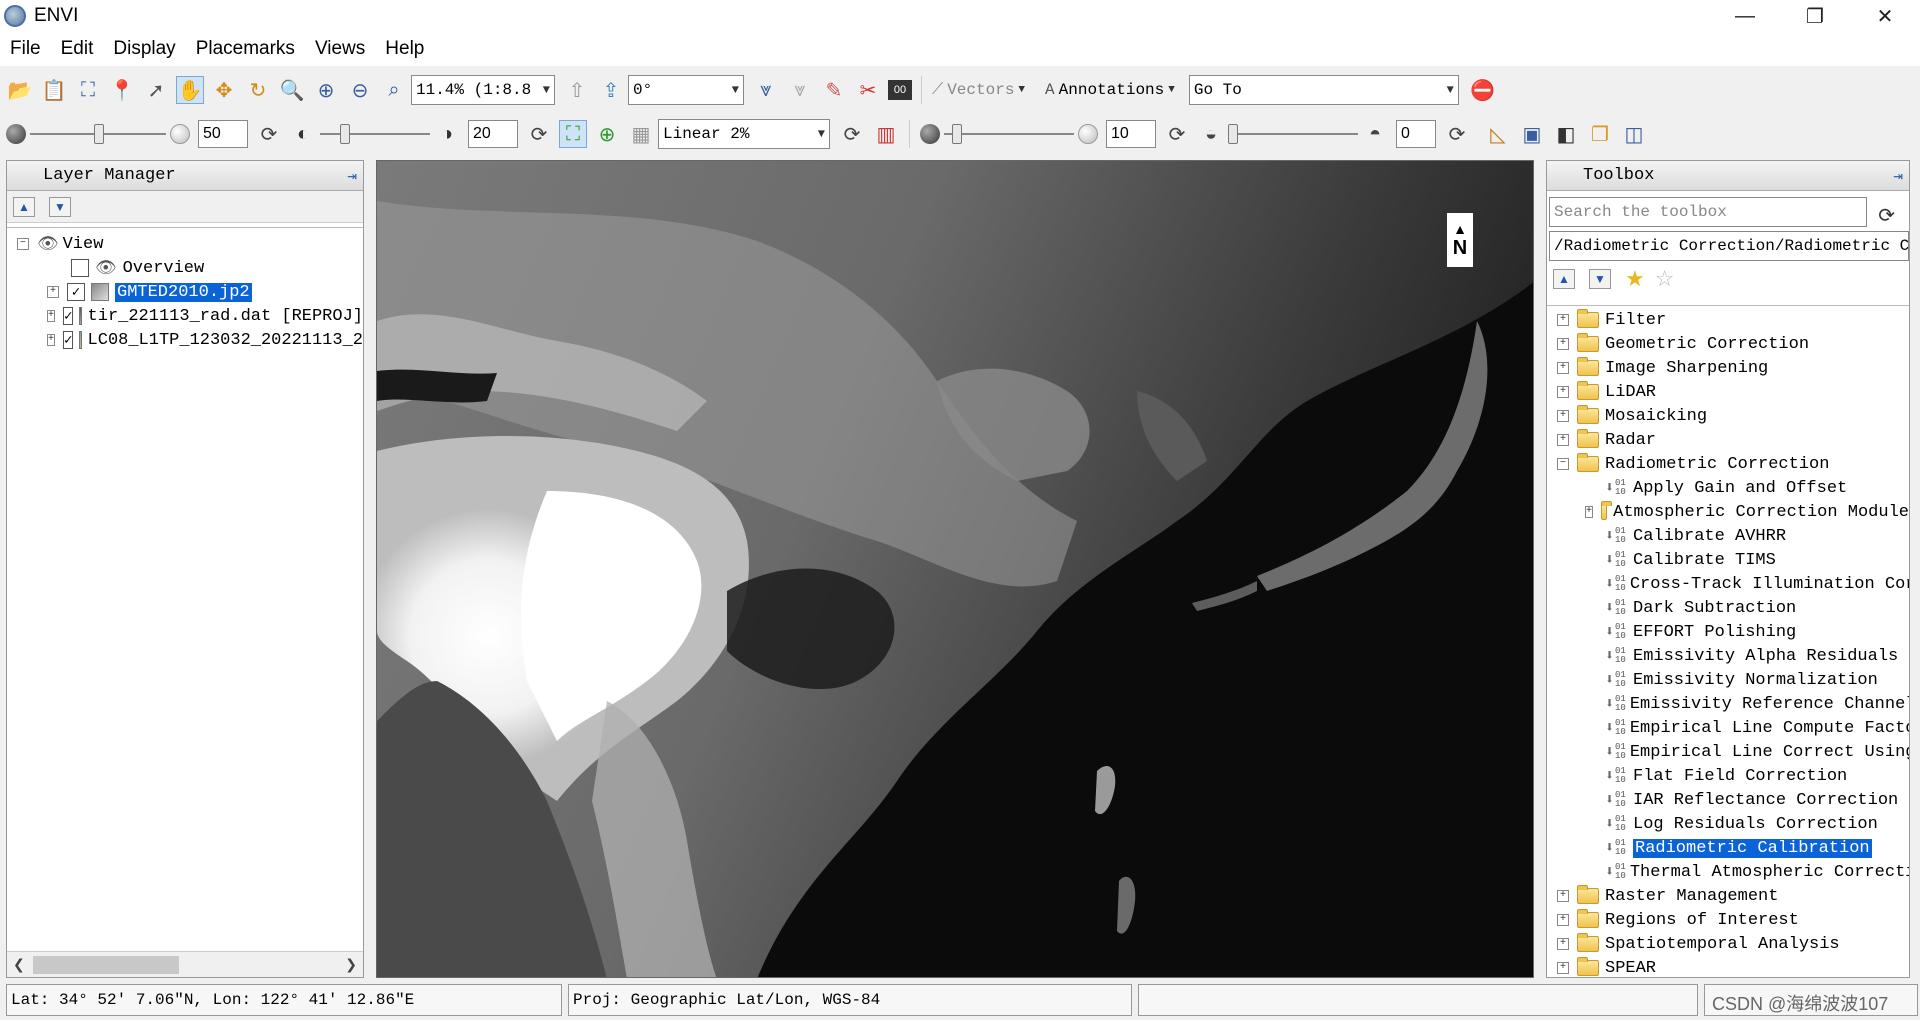  What do you see at coordinates (834, 90) in the screenshot?
I see `measure-icon: ✎` at bounding box center [834, 90].